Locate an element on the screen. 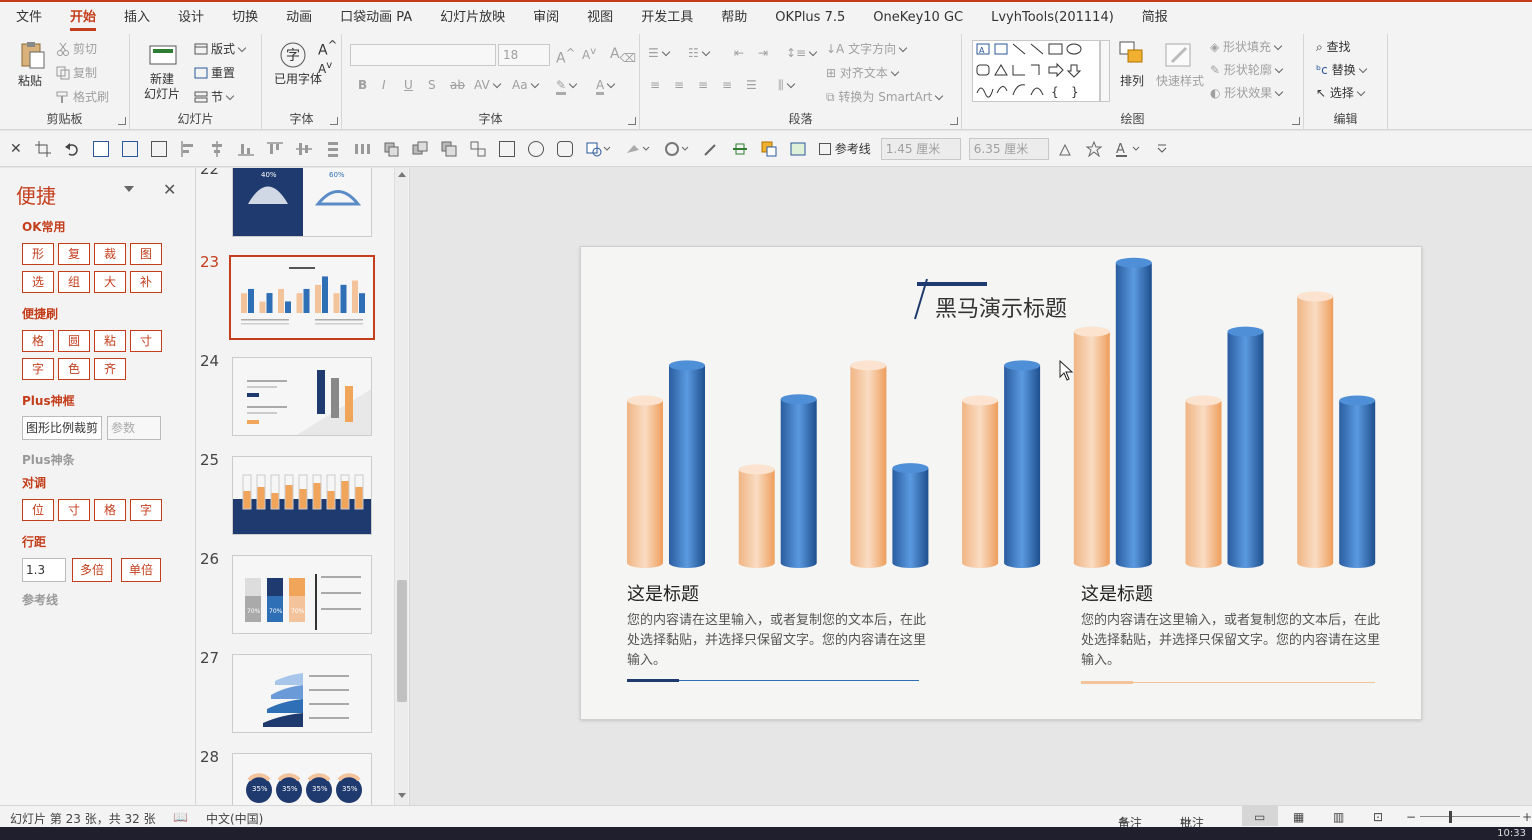 The height and width of the screenshot is (840, 1532). align-text-button: ⊞ 对齐文本 is located at coordinates (863, 72).